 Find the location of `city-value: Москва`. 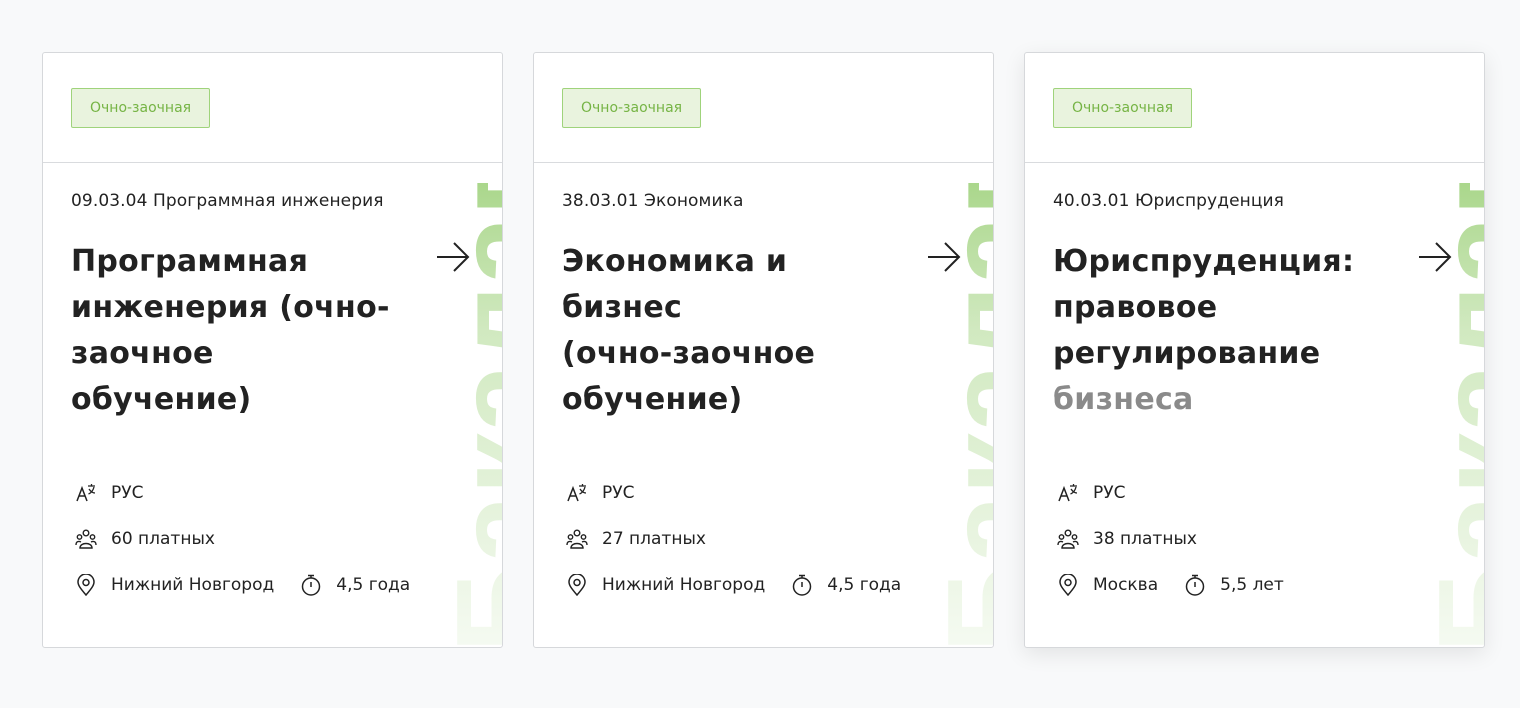

city-value: Москва is located at coordinates (1126, 585).